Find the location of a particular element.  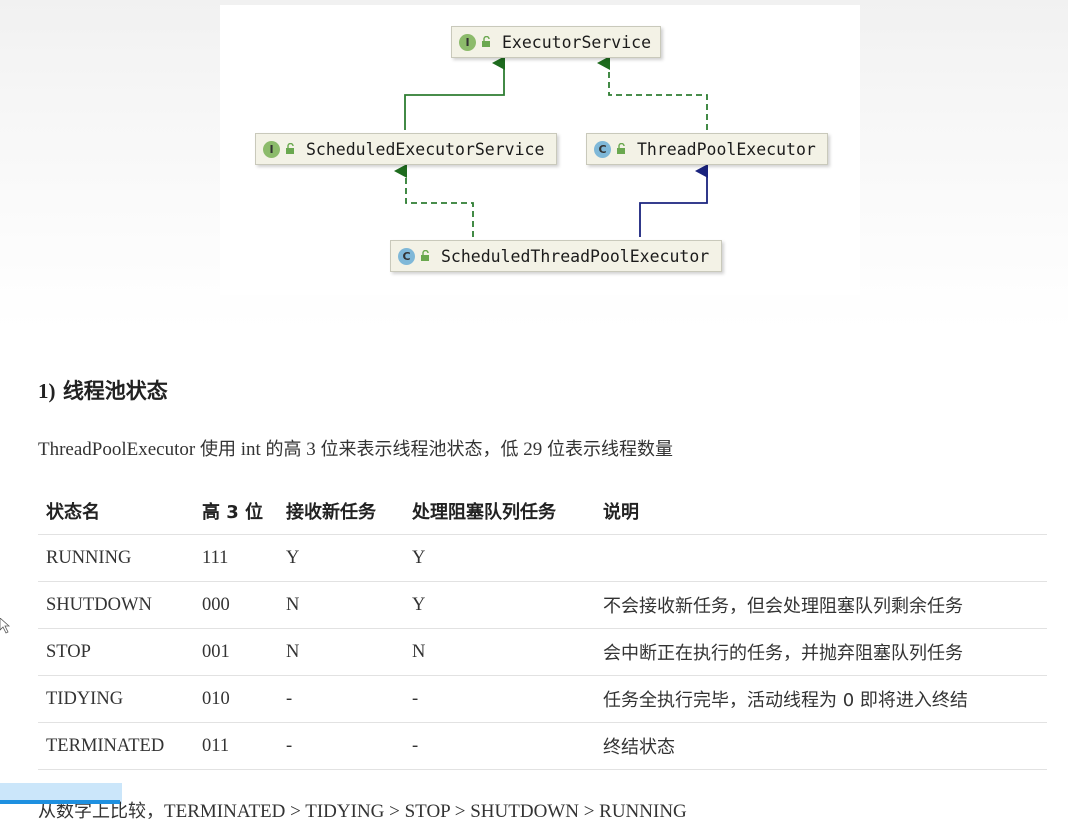

table-row: STOP 001 N N 会中断正在执行的任务，并抛弃阻塞队列任务 is located at coordinates (542, 652).